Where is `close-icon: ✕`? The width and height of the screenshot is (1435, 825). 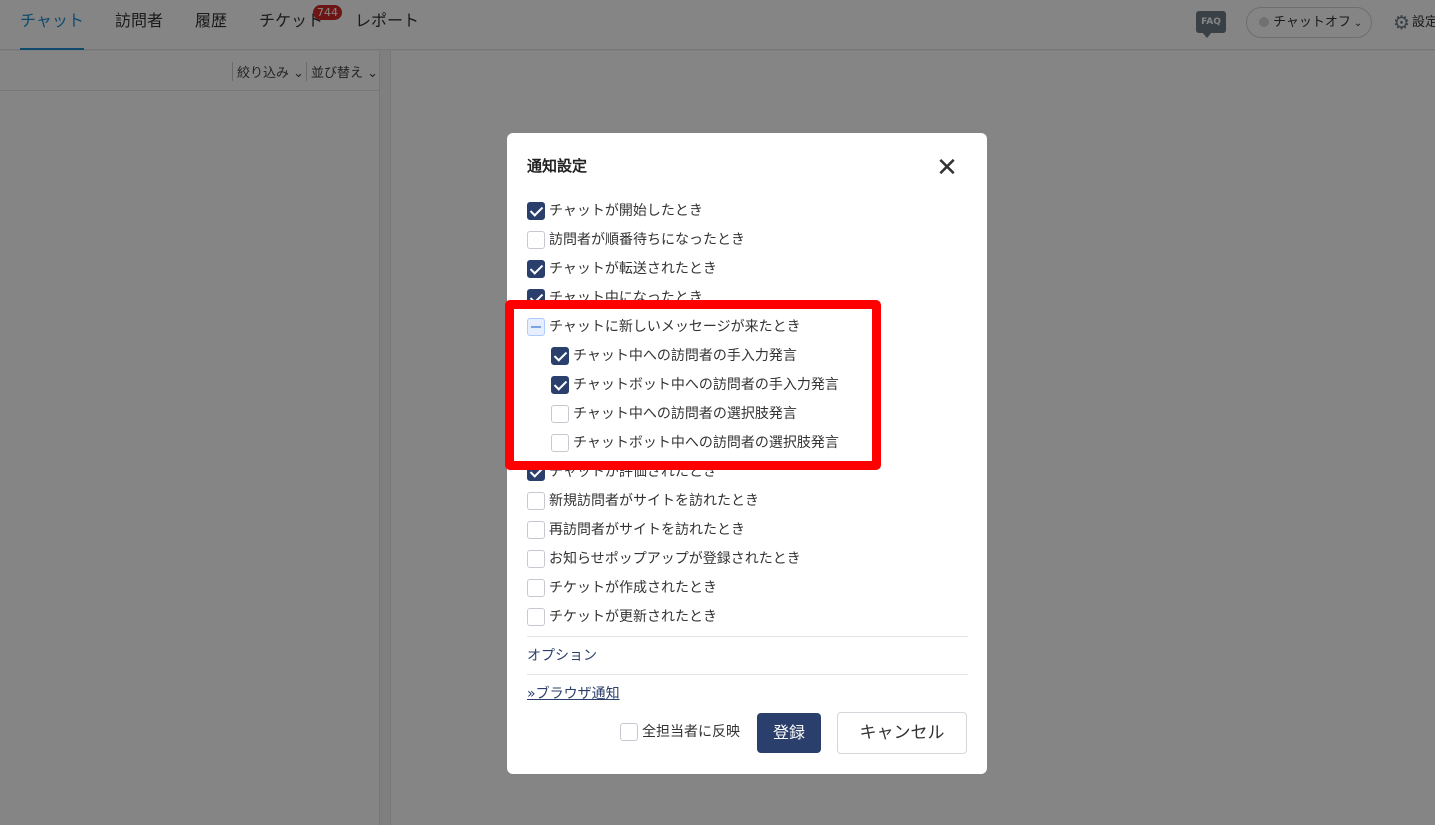 close-icon: ✕ is located at coordinates (947, 168).